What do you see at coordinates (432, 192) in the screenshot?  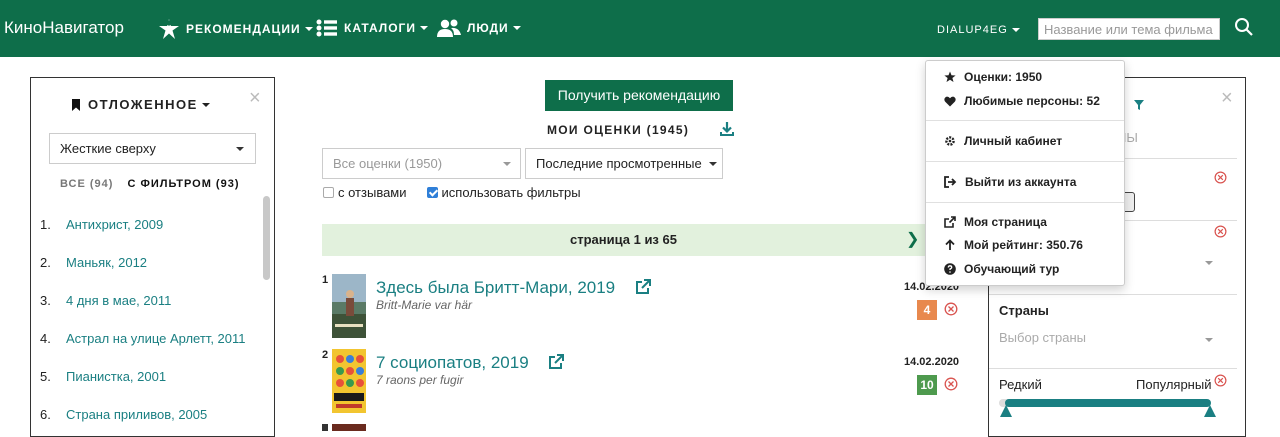 I see `checkbox-checked` at bounding box center [432, 192].